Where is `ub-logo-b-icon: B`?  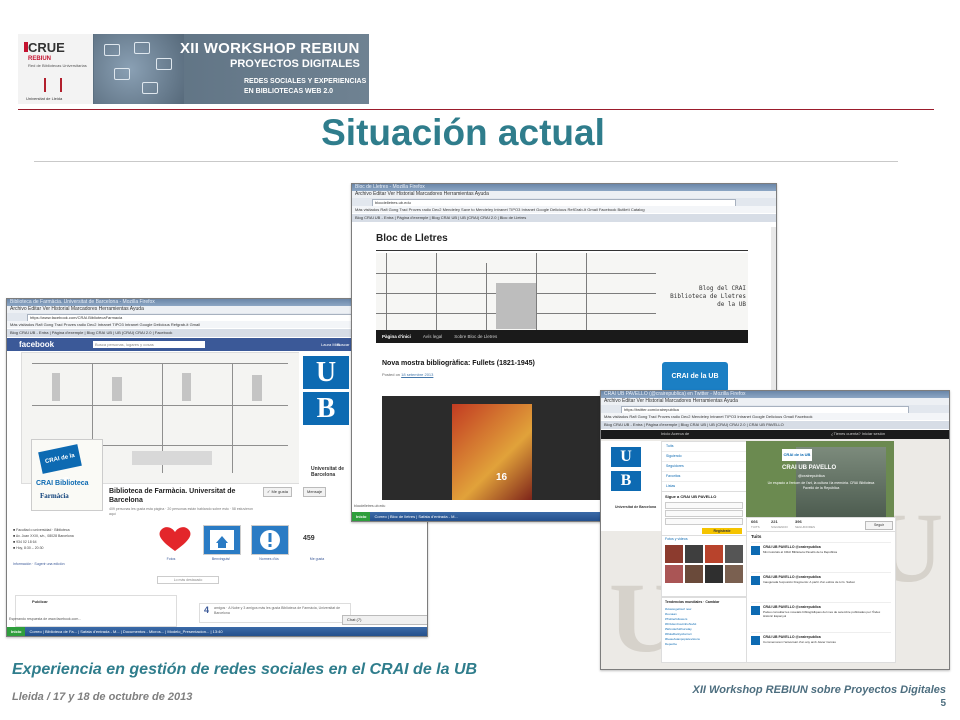 ub-logo-b-icon: B is located at coordinates (626, 481).